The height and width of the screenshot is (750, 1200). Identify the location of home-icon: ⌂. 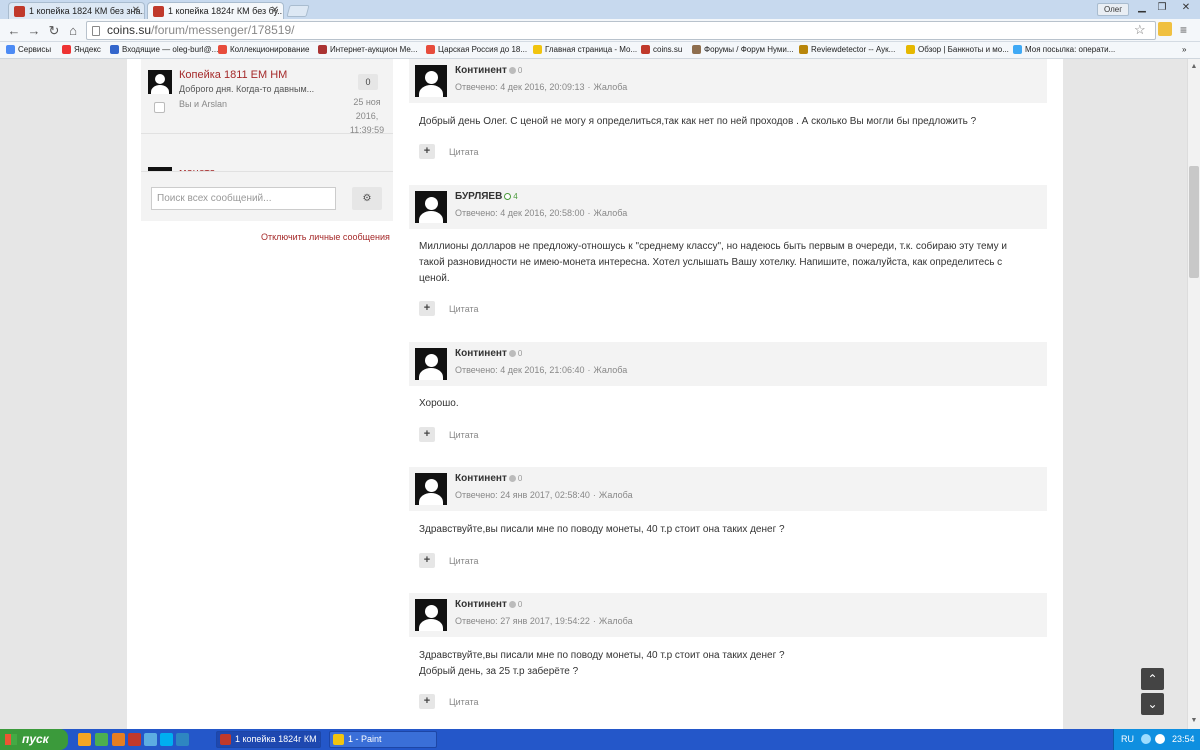
(73, 30).